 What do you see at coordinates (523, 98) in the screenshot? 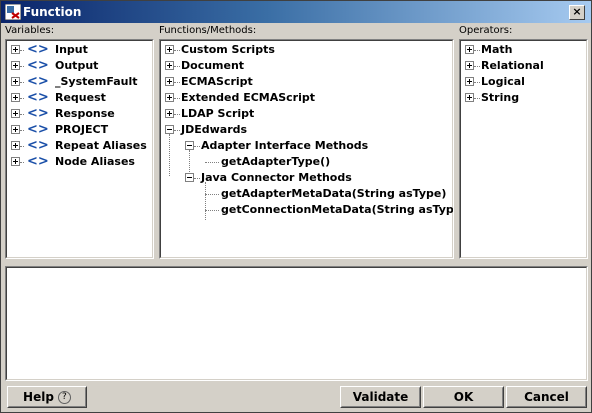
I see `operator-category-item: String` at bounding box center [523, 98].